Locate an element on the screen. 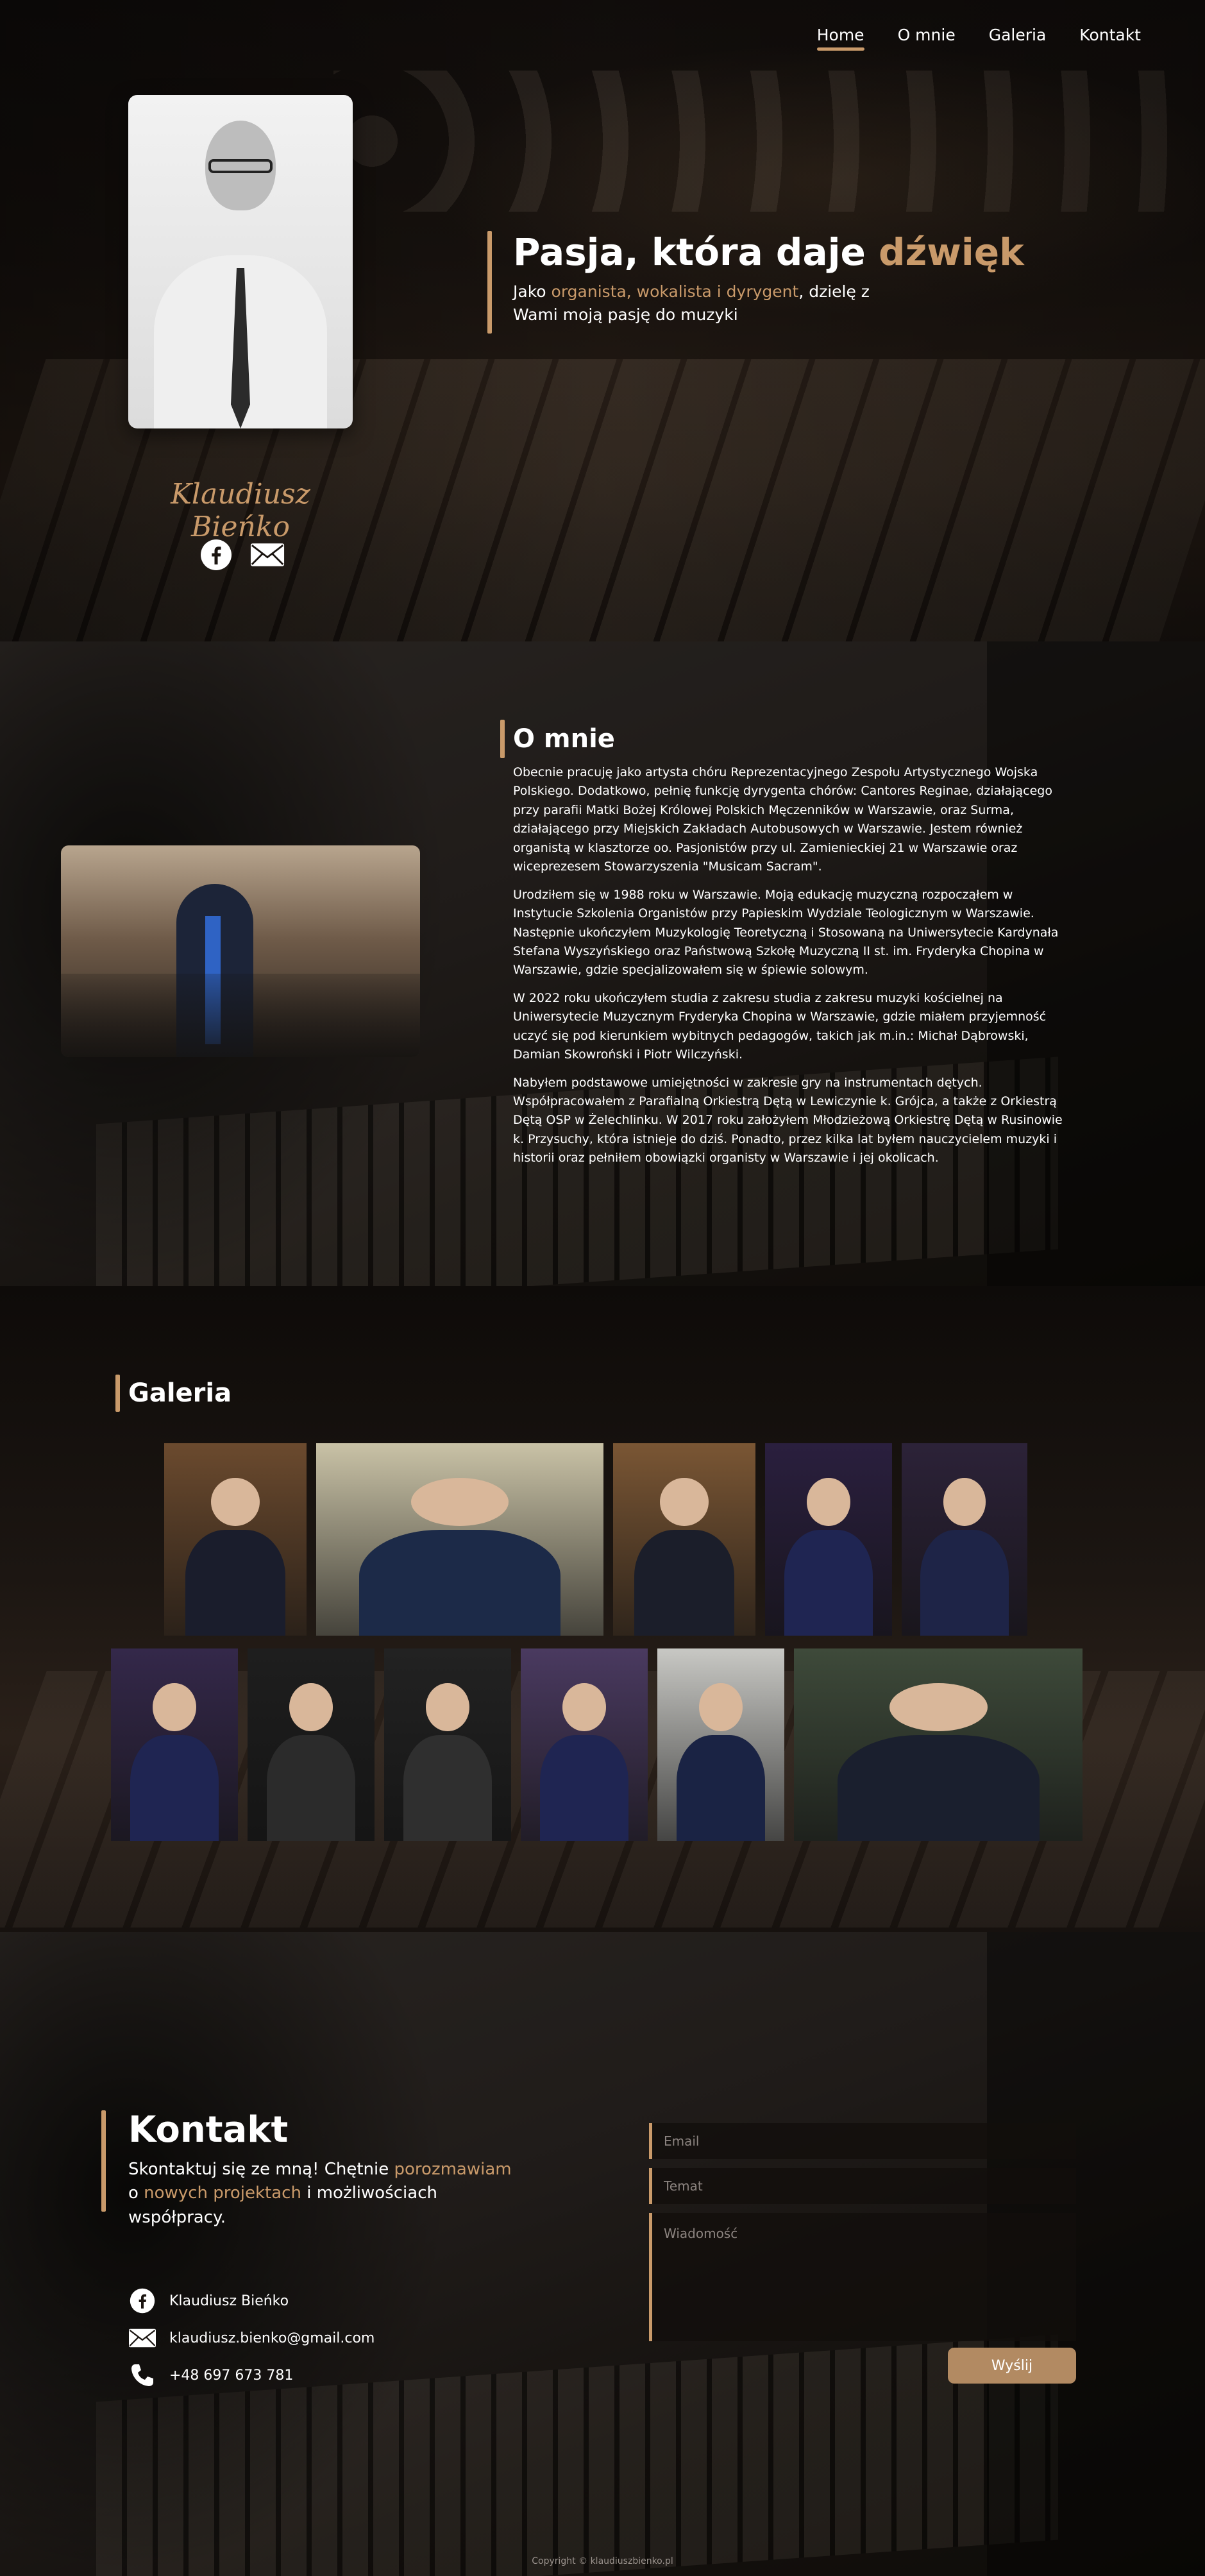  email-field is located at coordinates (863, 2141).